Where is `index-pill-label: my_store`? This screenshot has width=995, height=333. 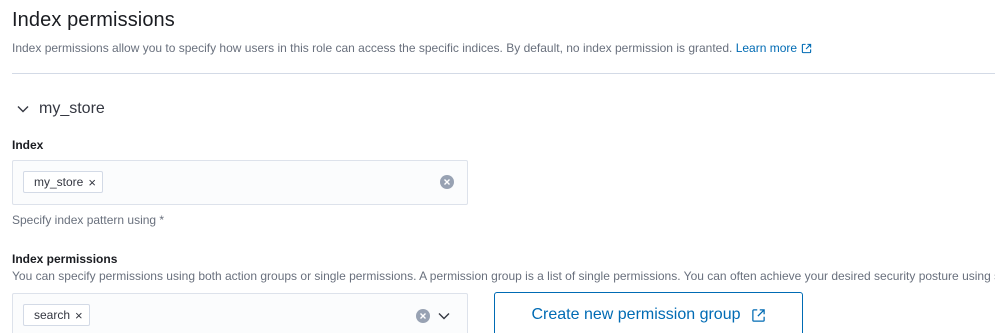 index-pill-label: my_store is located at coordinates (59, 182).